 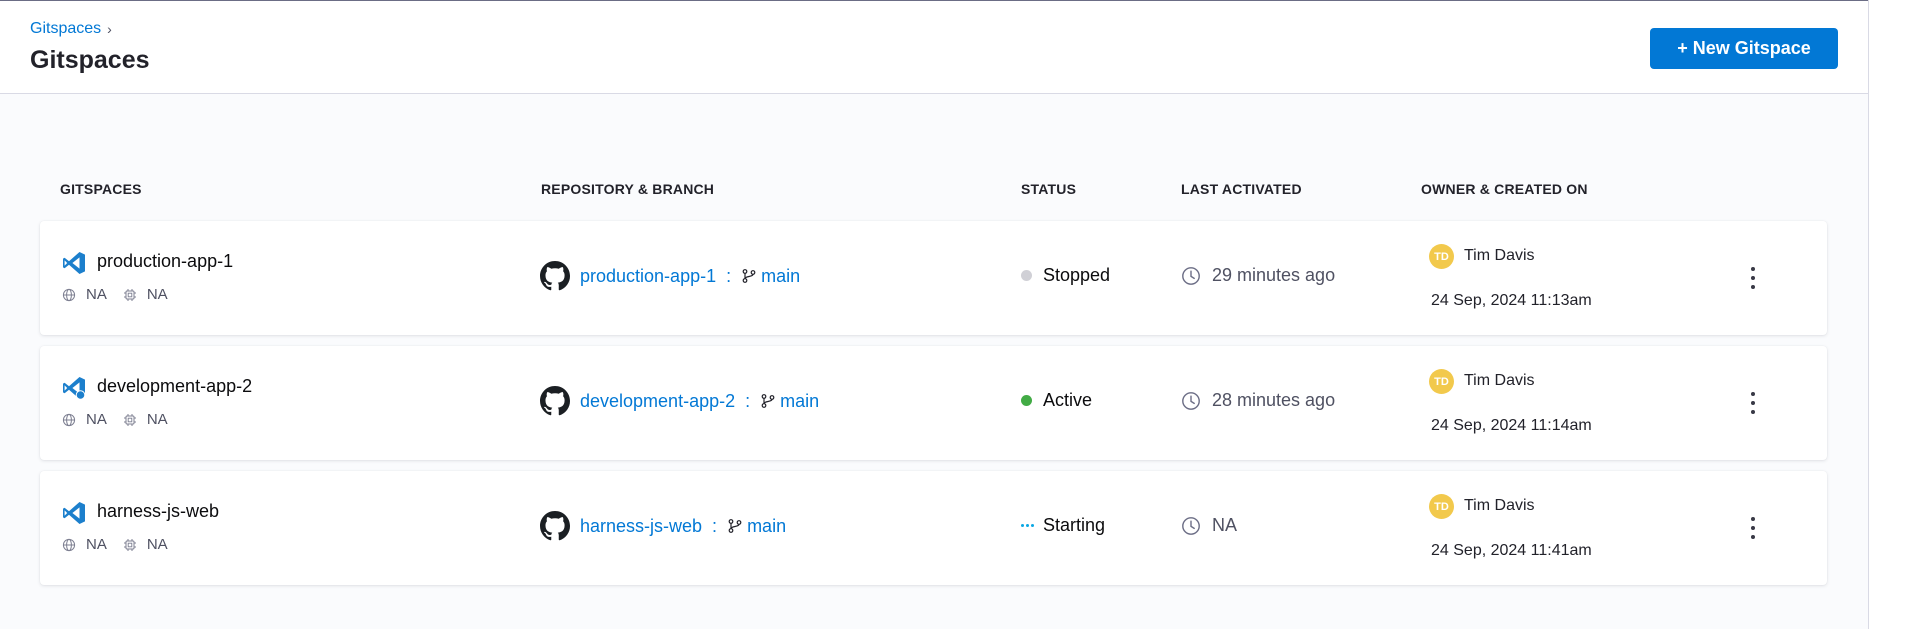 What do you see at coordinates (1744, 48) in the screenshot?
I see `new-gitspace-button: + New Gitspace` at bounding box center [1744, 48].